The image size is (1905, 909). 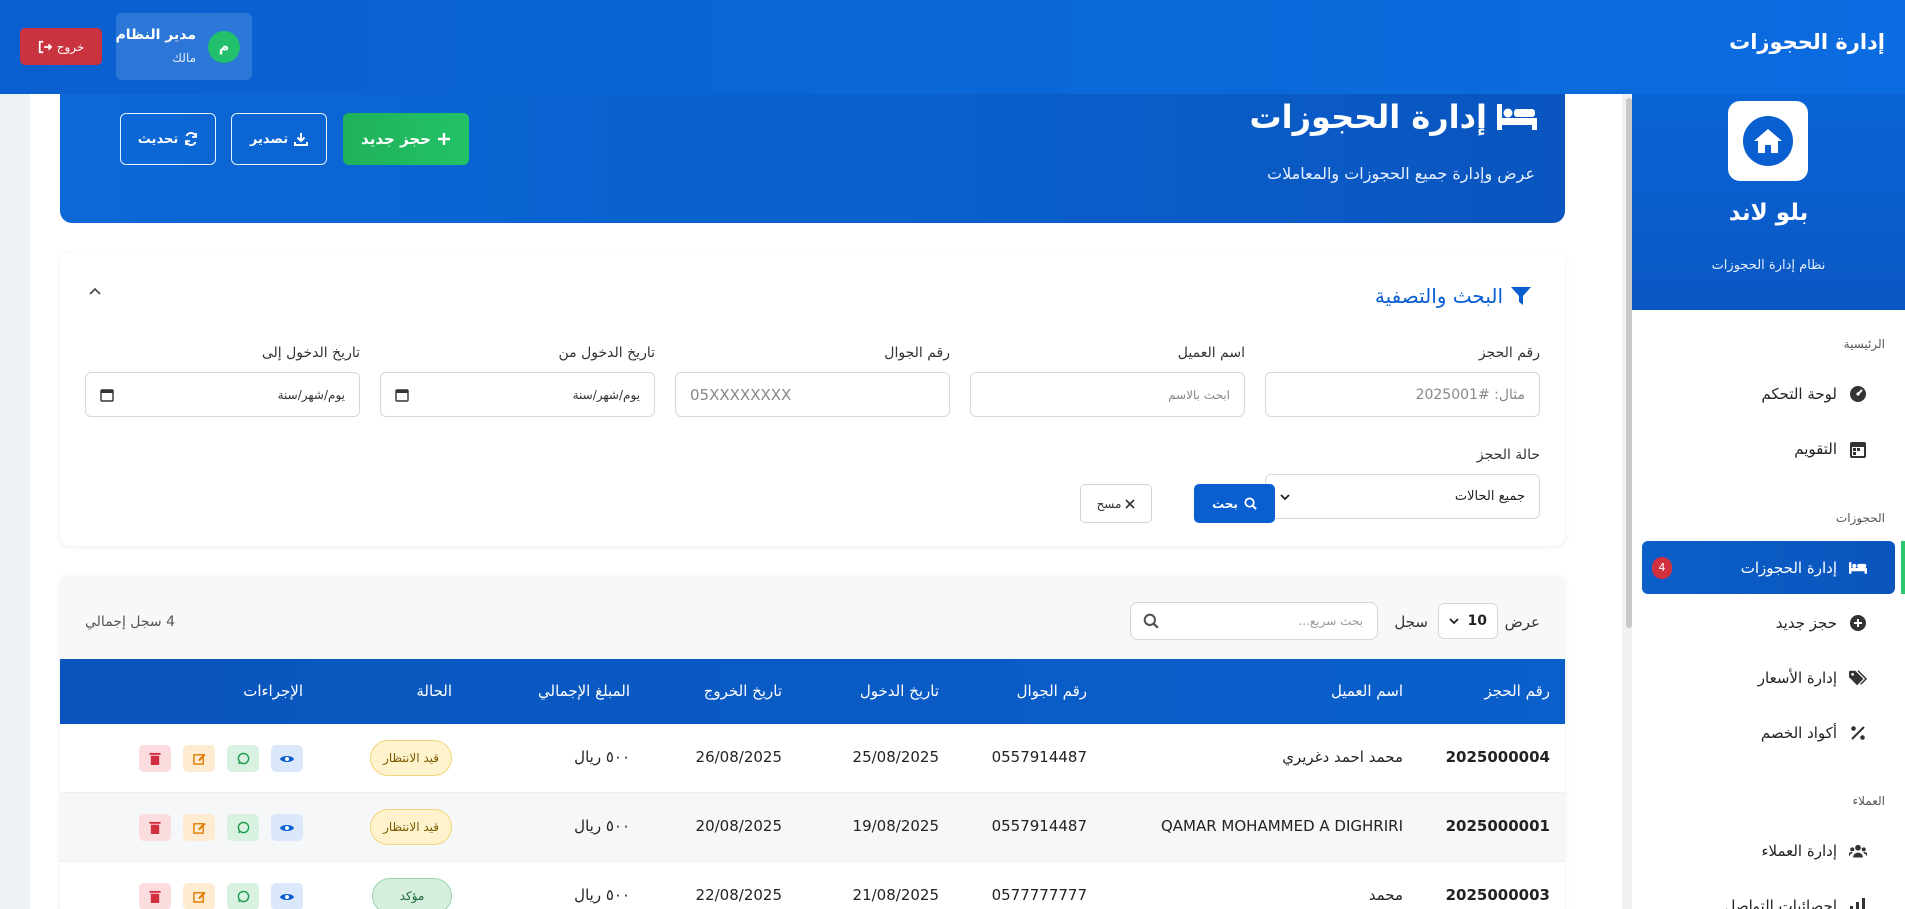 I want to click on refresh-icon, so click(x=191, y=139).